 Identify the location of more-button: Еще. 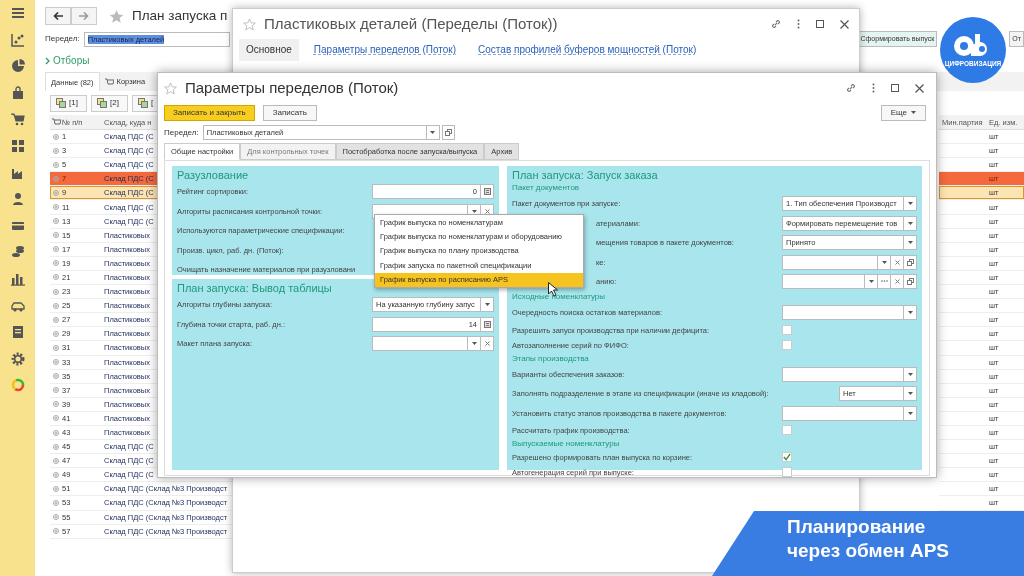
(903, 112).